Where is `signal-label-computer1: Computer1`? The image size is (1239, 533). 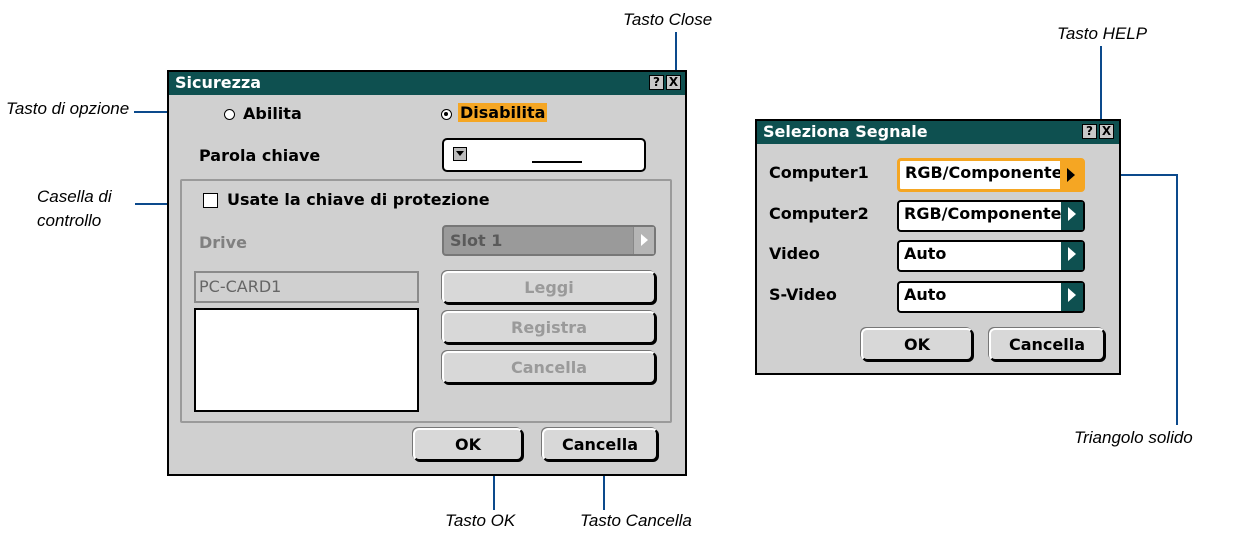 signal-label-computer1: Computer1 is located at coordinates (819, 172).